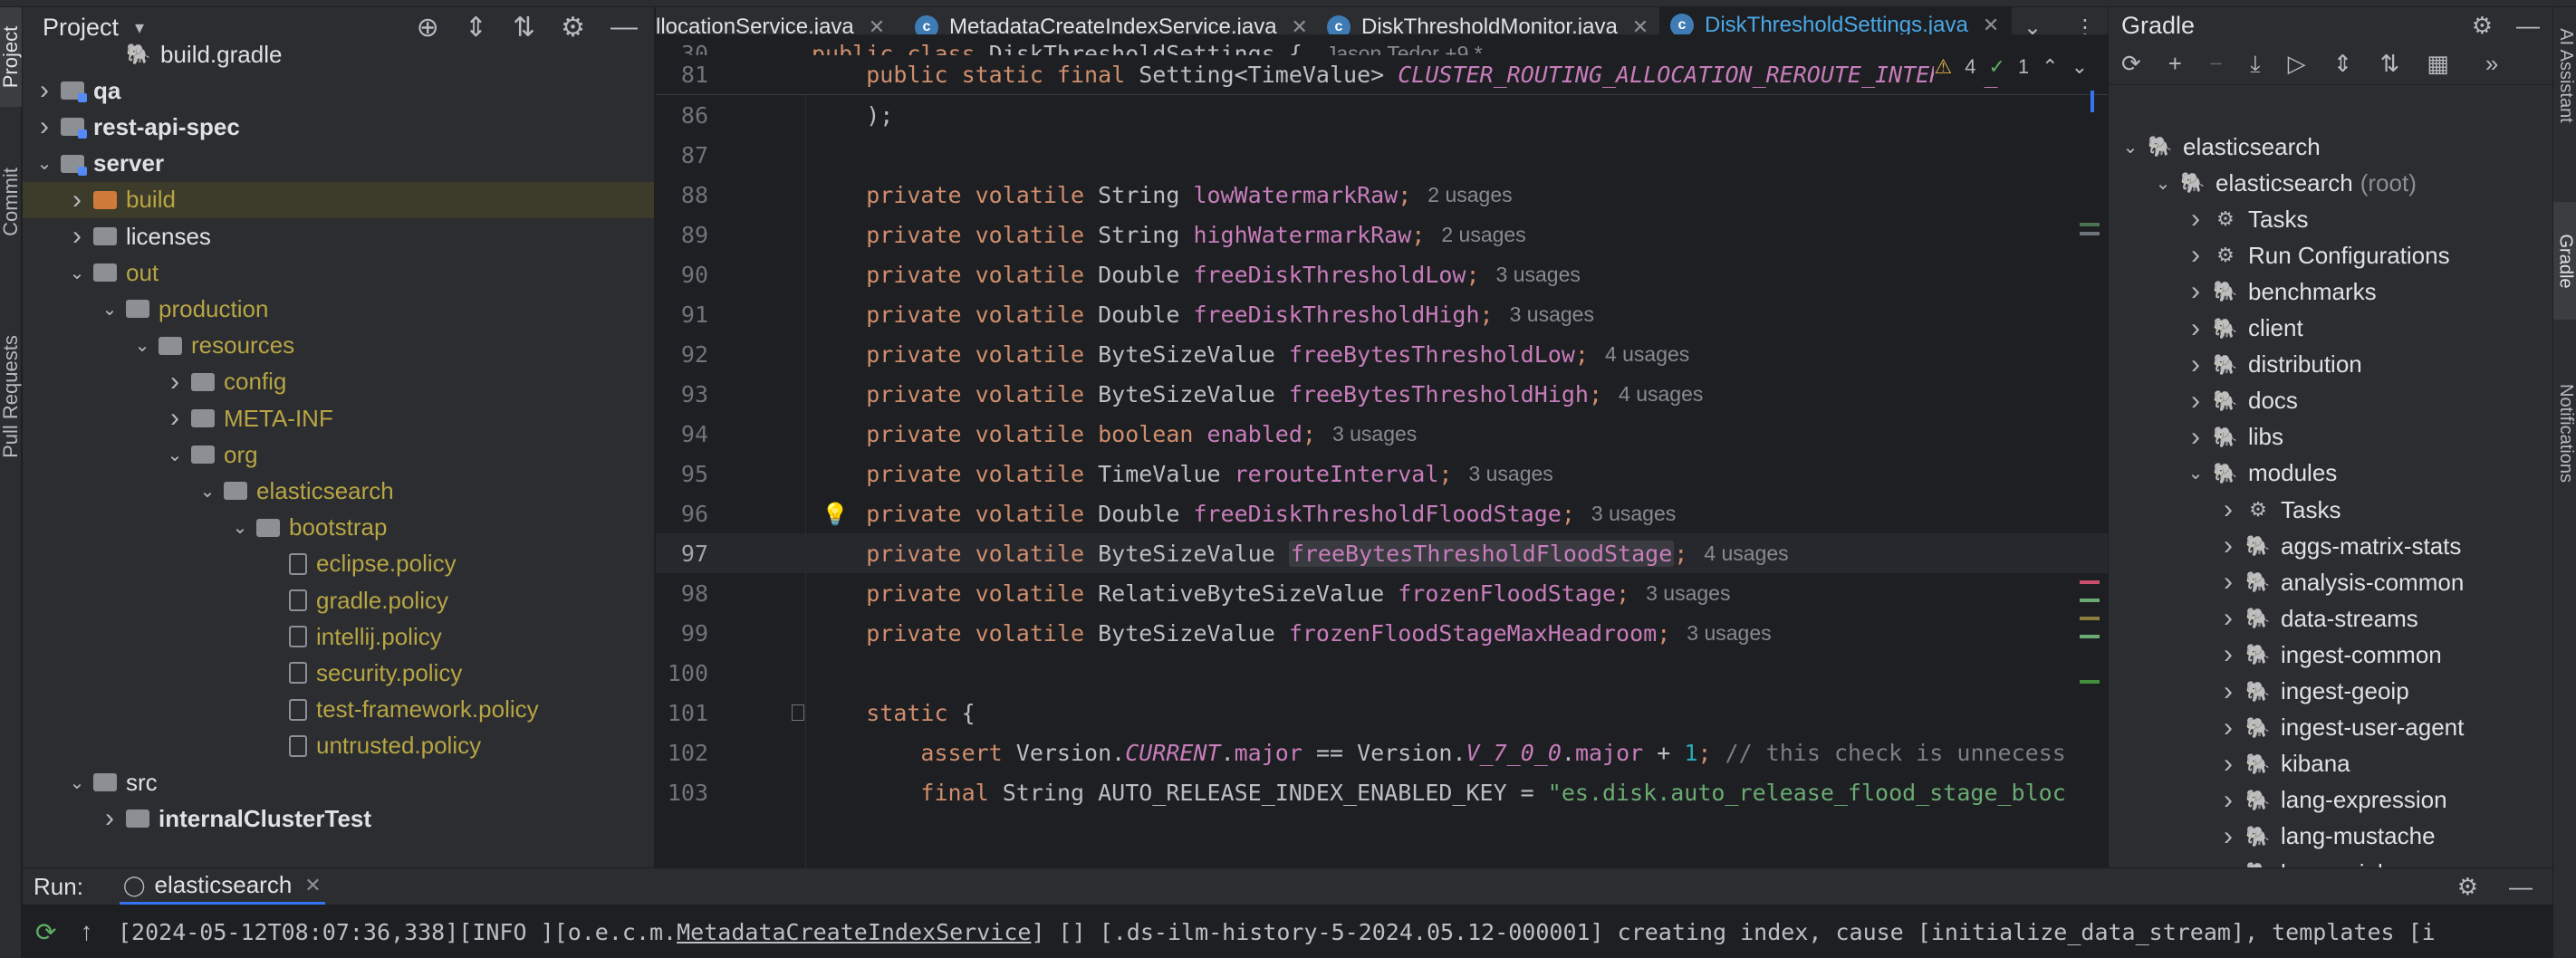 The height and width of the screenshot is (958, 2576). Describe the element at coordinates (338, 236) in the screenshot. I see `tree-node: › licenses` at that location.